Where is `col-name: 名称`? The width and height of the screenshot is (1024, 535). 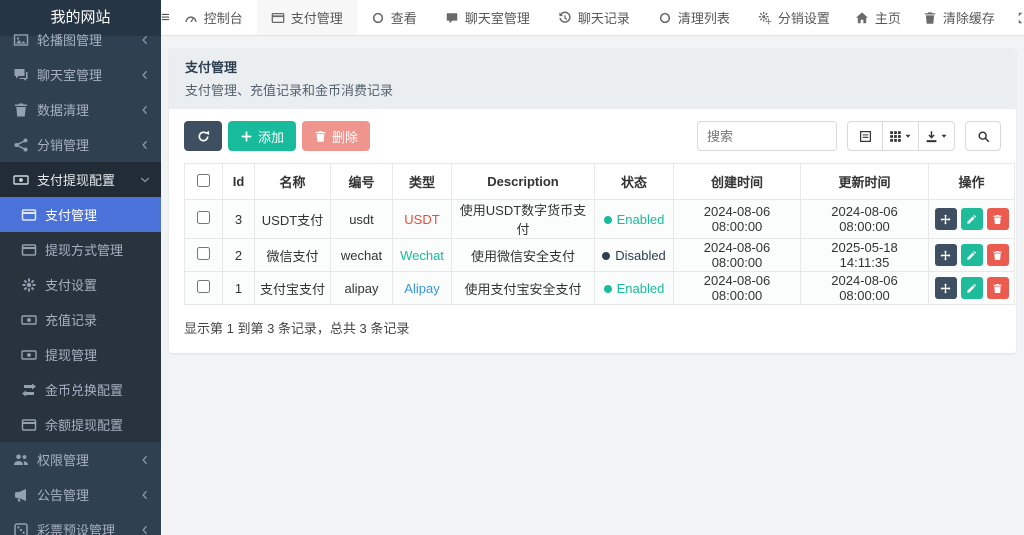 col-name: 名称 is located at coordinates (292, 181).